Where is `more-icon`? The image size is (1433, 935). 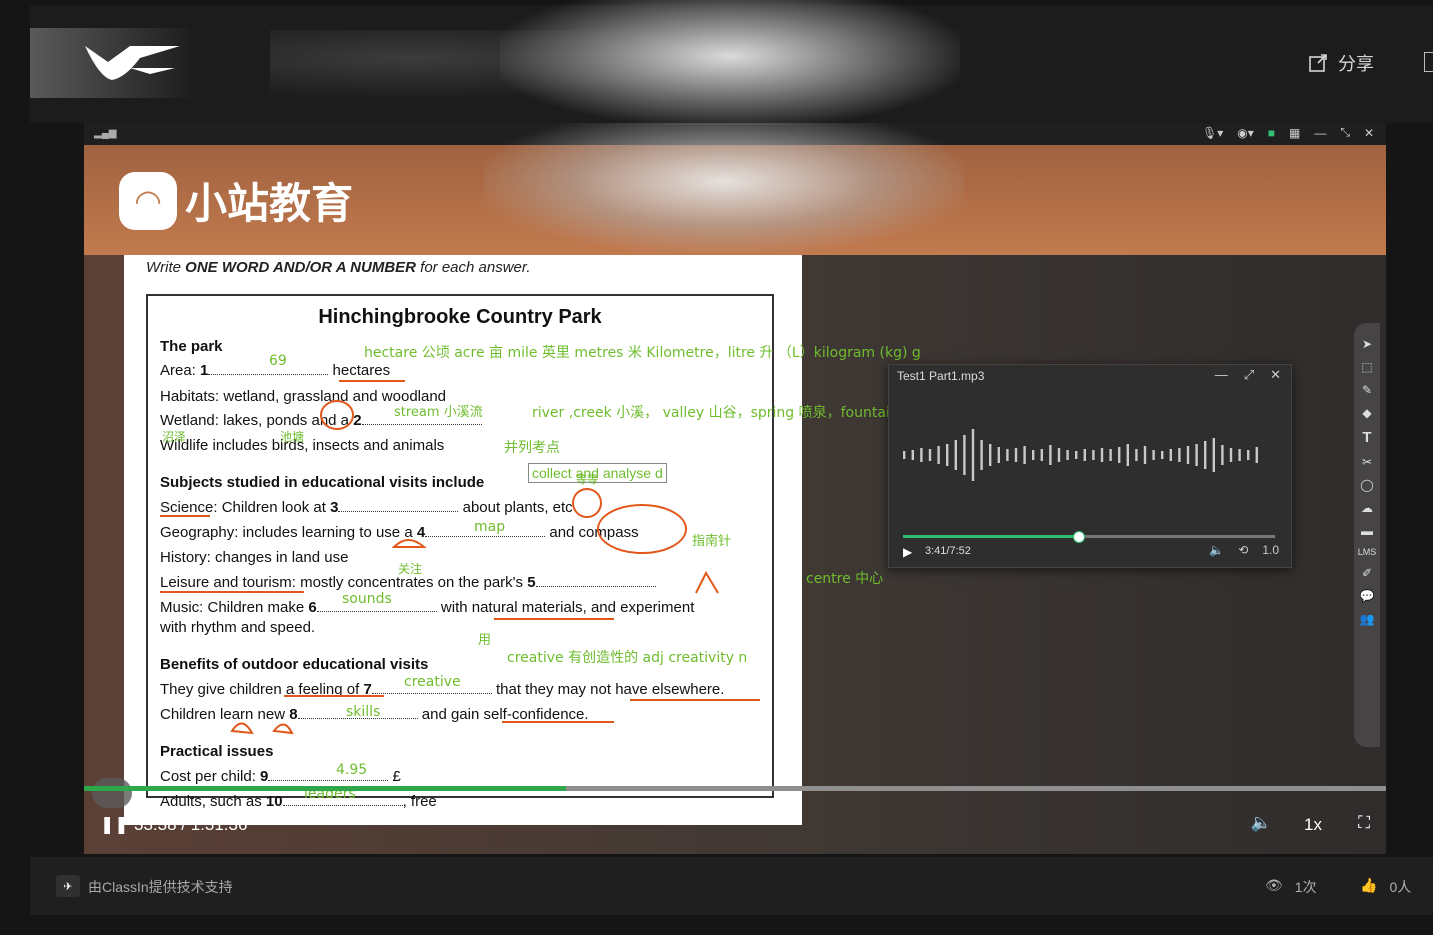
more-icon is located at coordinates (1428, 62).